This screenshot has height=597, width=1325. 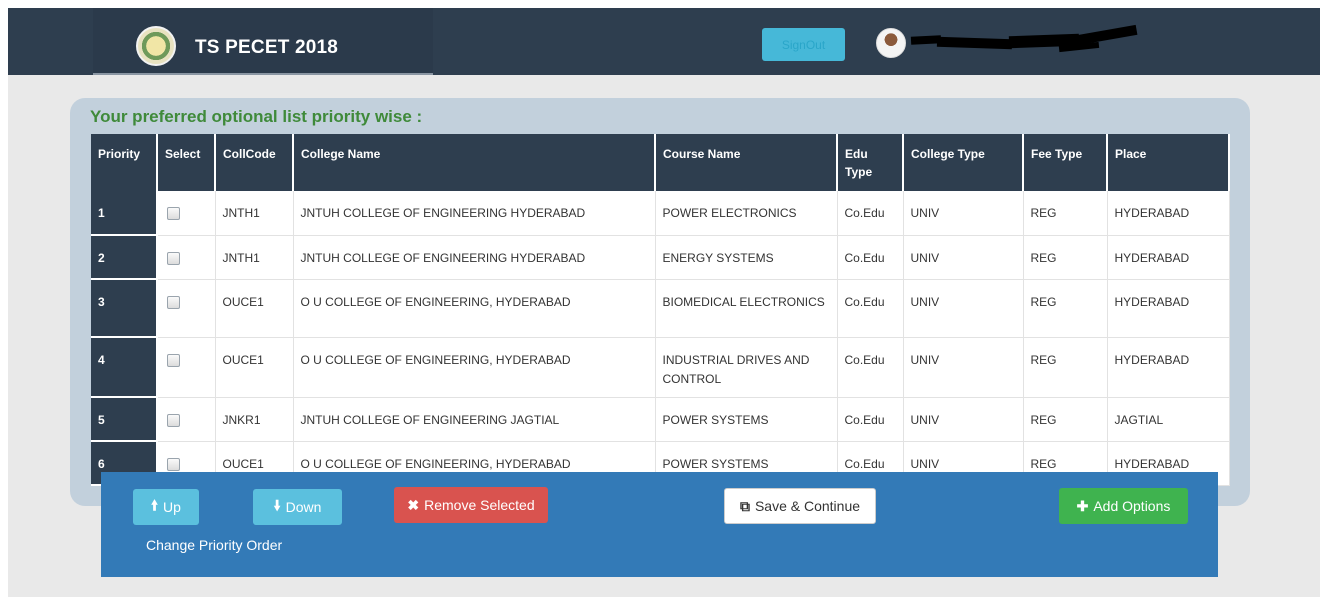 I want to click on college-name-cell: JNTUH COLLEGE OF ENGINEERING JAGTIAL, so click(x=474, y=419).